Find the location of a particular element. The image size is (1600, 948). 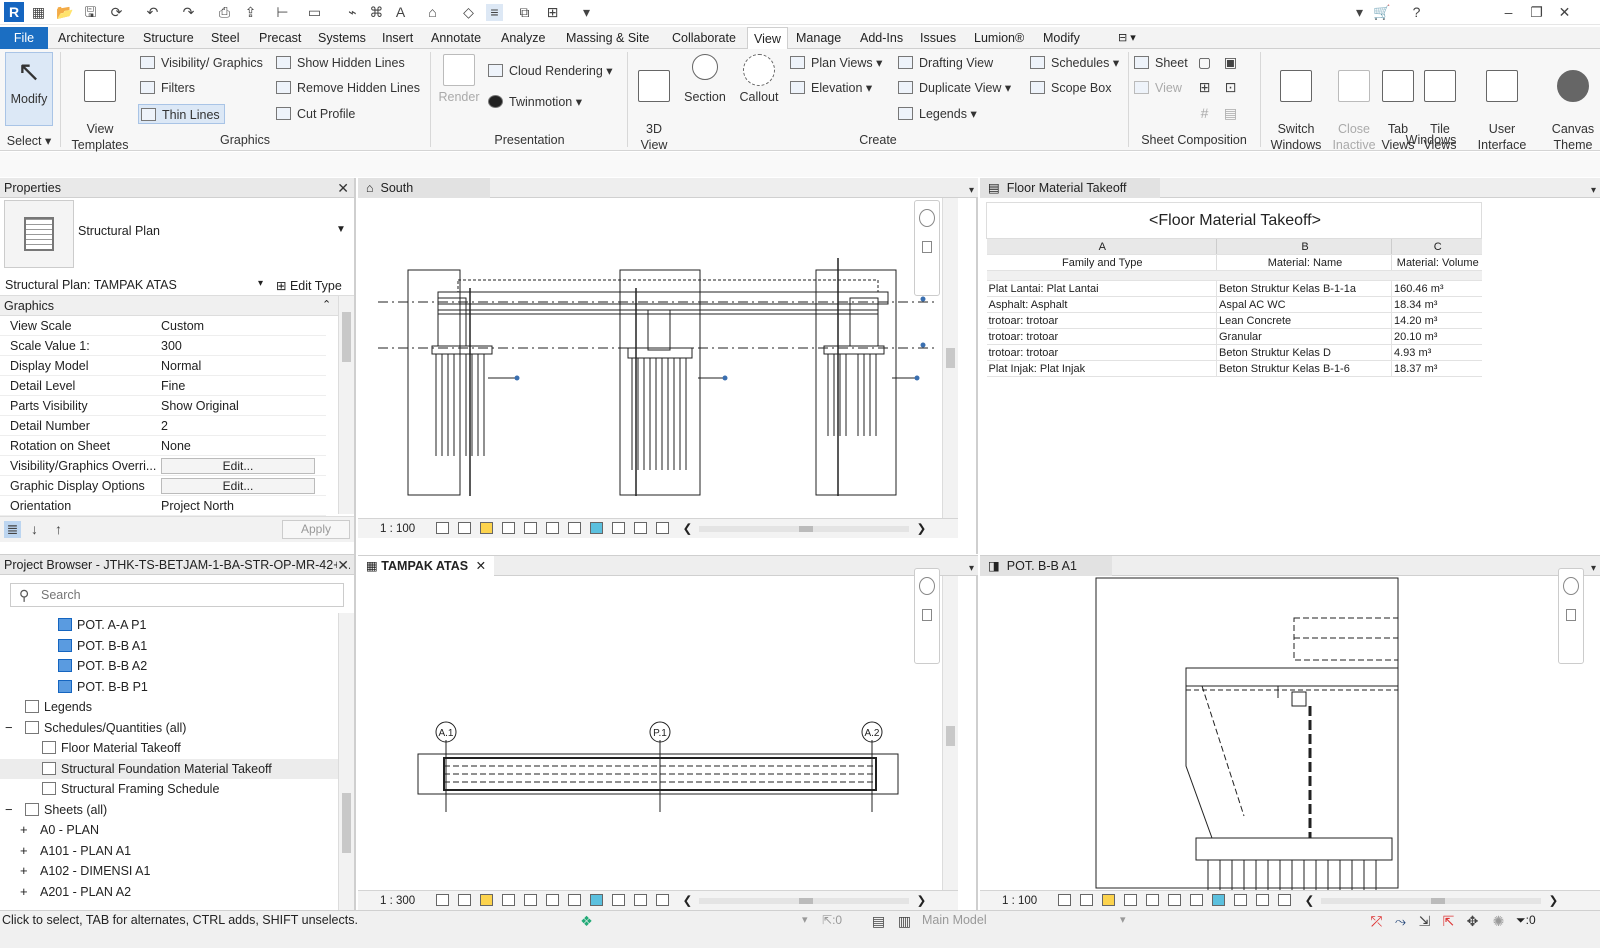

schedule-cell: 18.34 m³ is located at coordinates (1436, 304).